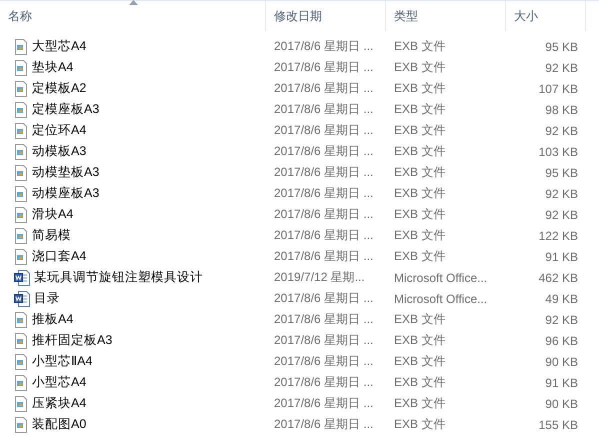 Image resolution: width=599 pixels, height=443 pixels. I want to click on file-name: 某玩具调节旋钮注塑模具设计, so click(118, 277).